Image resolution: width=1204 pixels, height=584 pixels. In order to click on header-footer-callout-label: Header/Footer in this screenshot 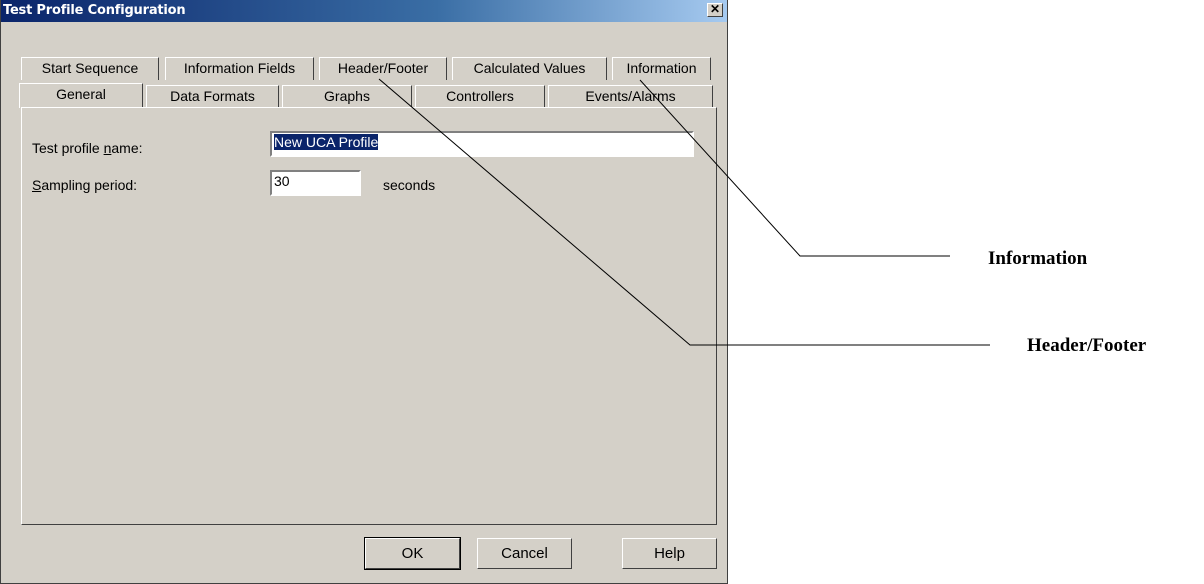, I will do `click(1087, 345)`.